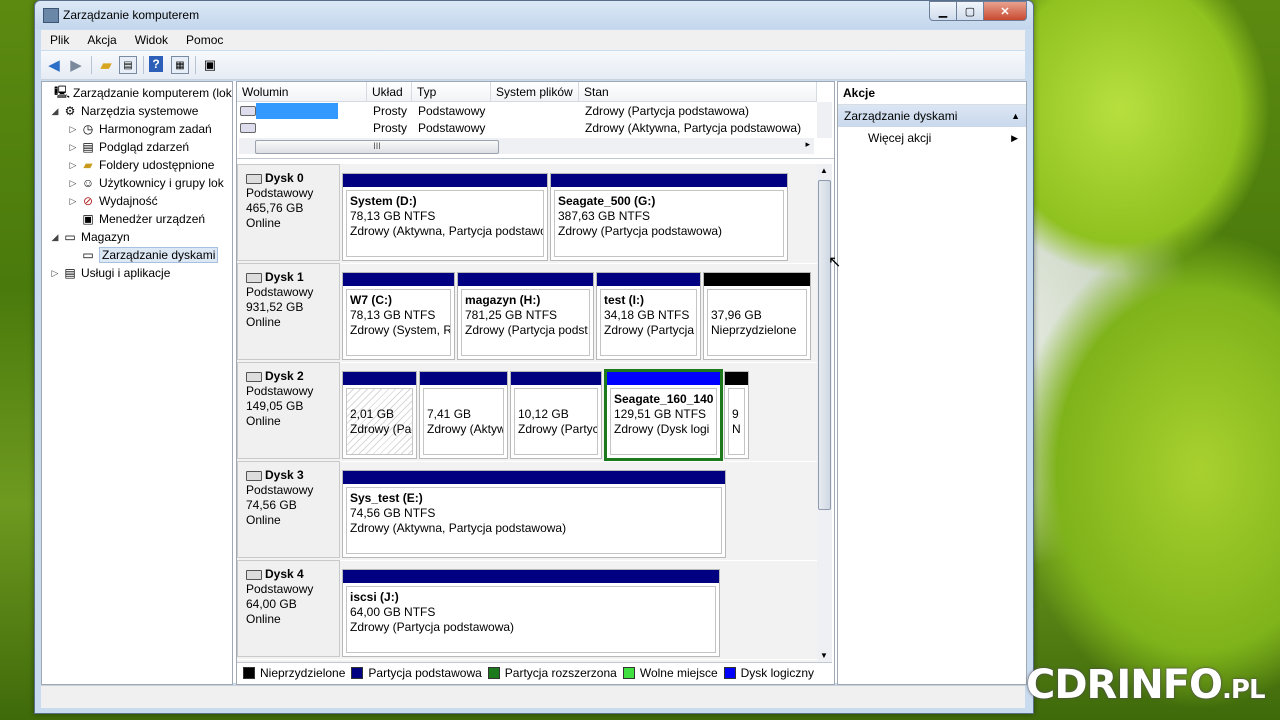  I want to click on storage-icon: ▭, so click(70, 237).